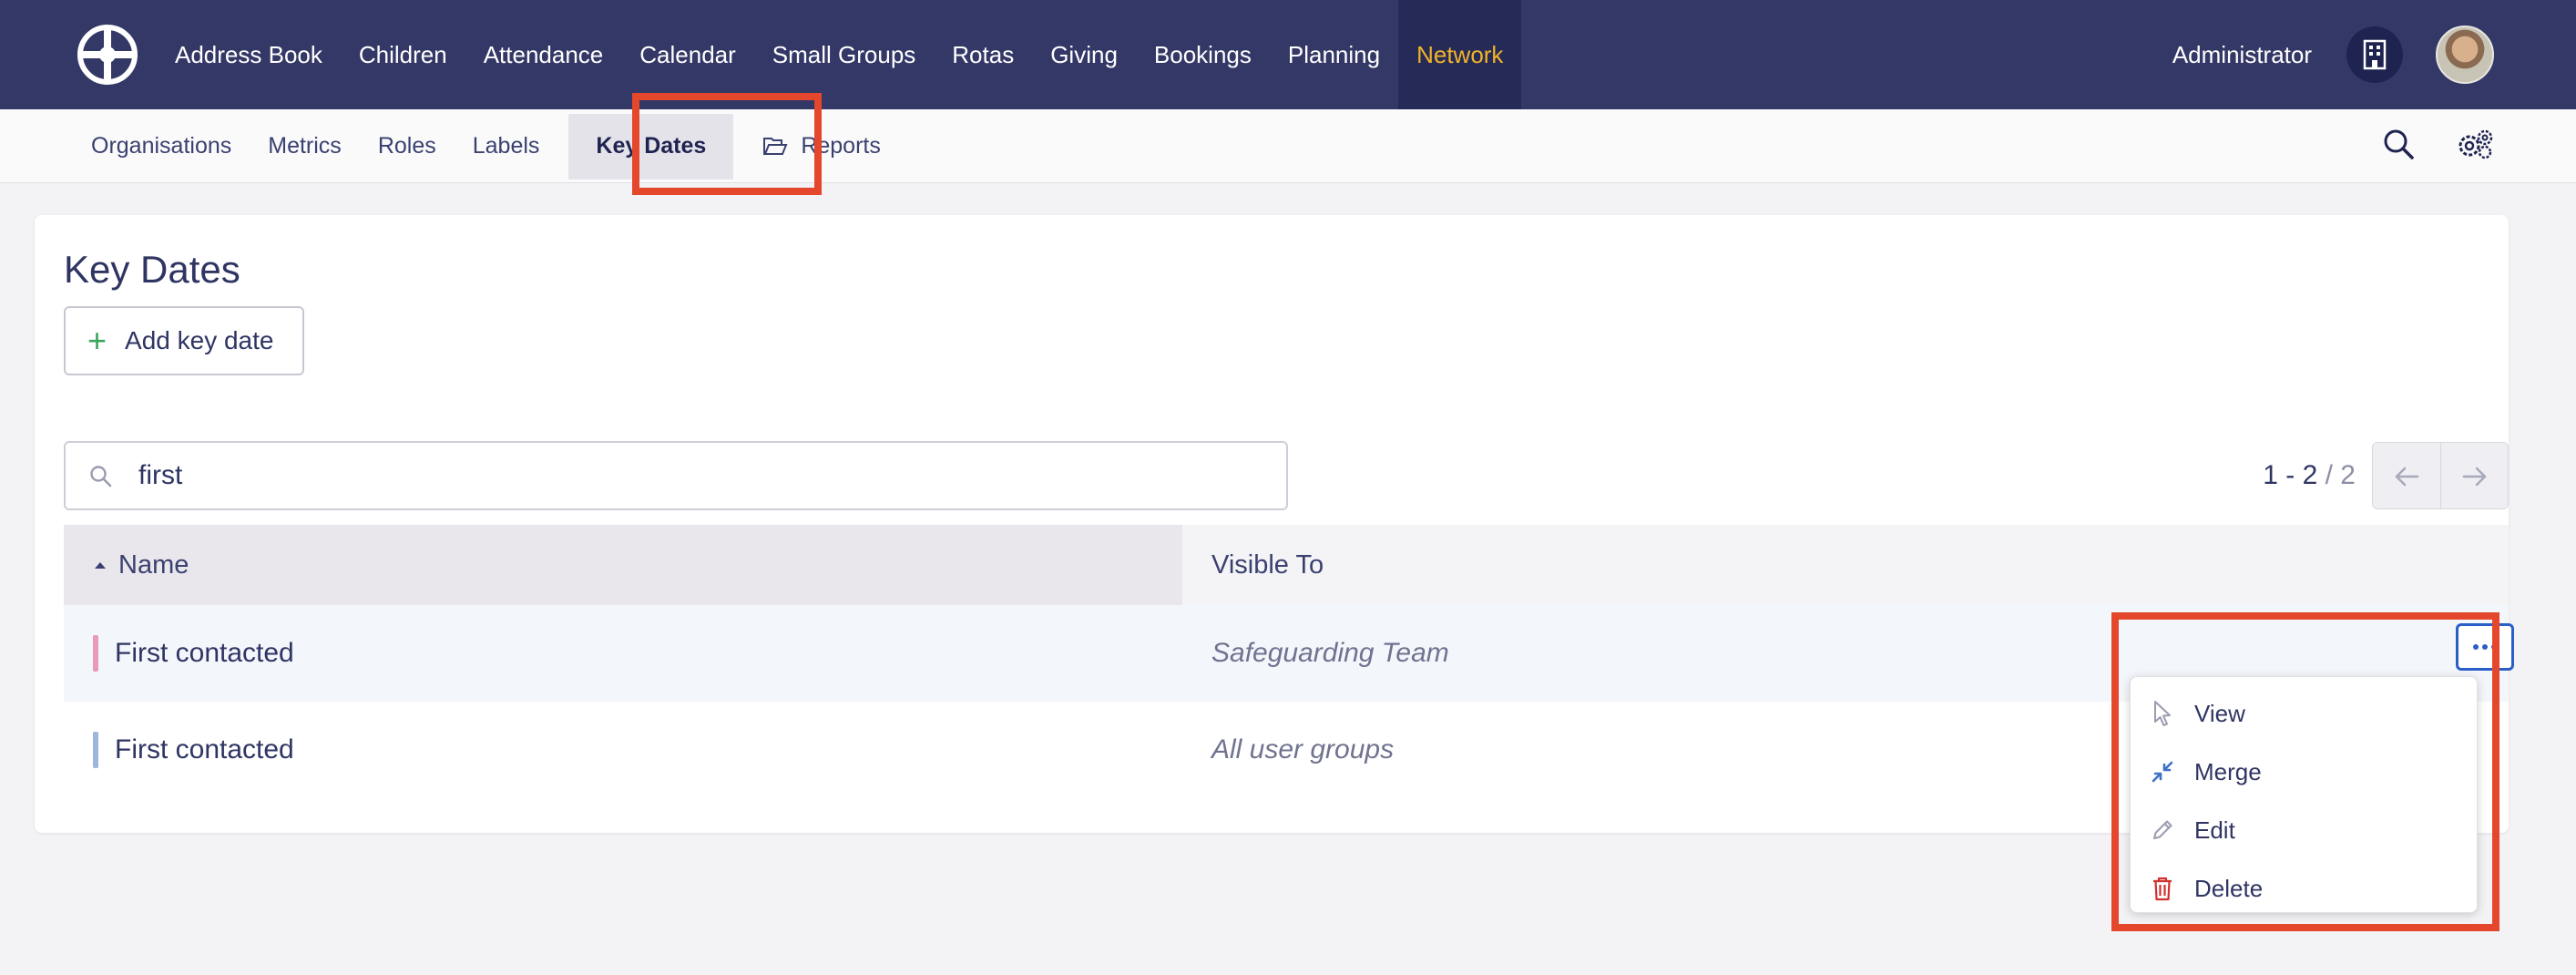 The image size is (2576, 975). I want to click on tab-metrics: Metrics, so click(305, 146).